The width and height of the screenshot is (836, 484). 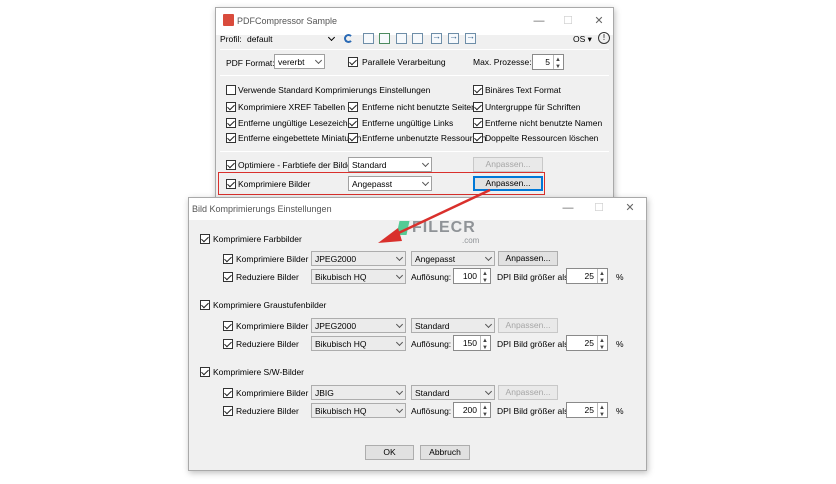 What do you see at coordinates (358, 276) in the screenshot?
I see `color-method-select: Bikubisch HQ` at bounding box center [358, 276].